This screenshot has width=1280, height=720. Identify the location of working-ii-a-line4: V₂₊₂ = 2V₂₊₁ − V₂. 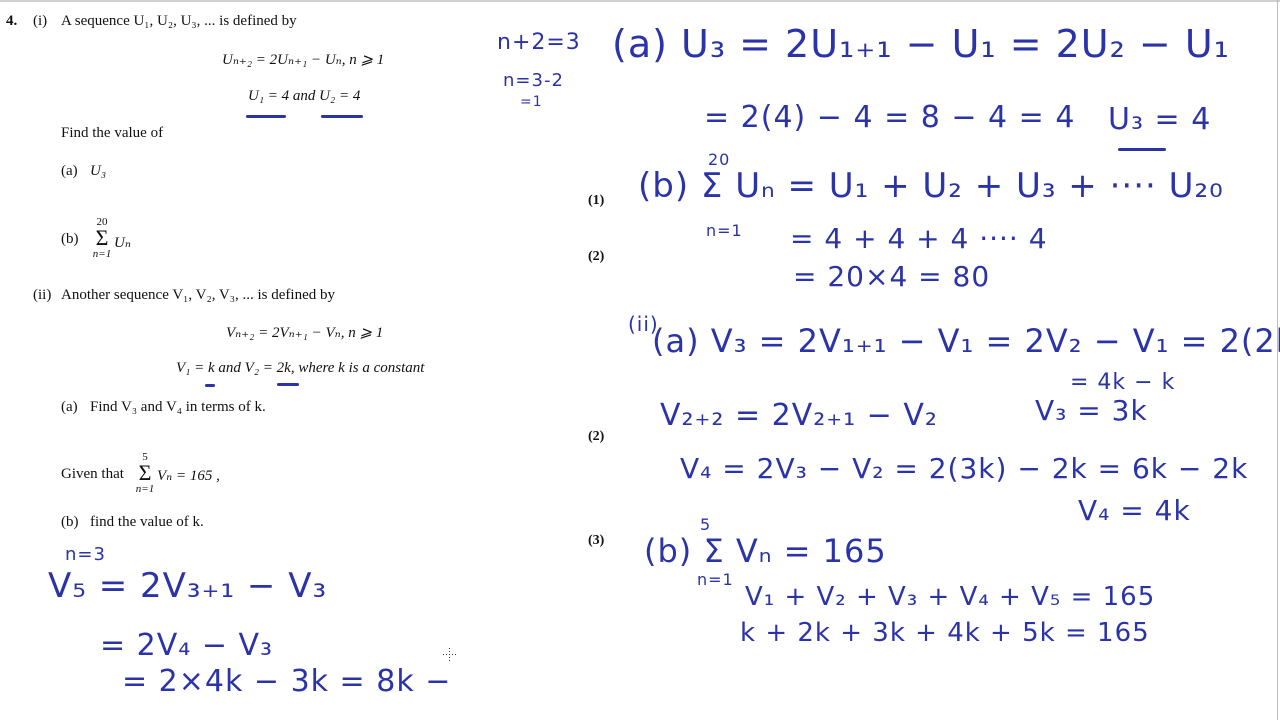
(799, 415).